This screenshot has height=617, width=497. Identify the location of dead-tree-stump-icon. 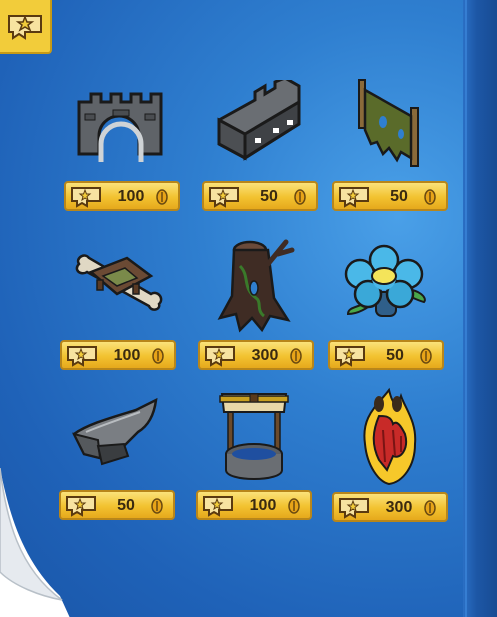
(256, 286).